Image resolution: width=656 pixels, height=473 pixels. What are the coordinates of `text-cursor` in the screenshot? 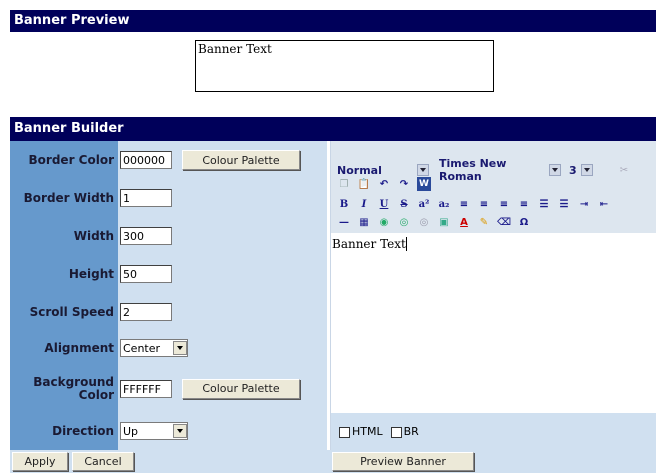 It's located at (406, 244).